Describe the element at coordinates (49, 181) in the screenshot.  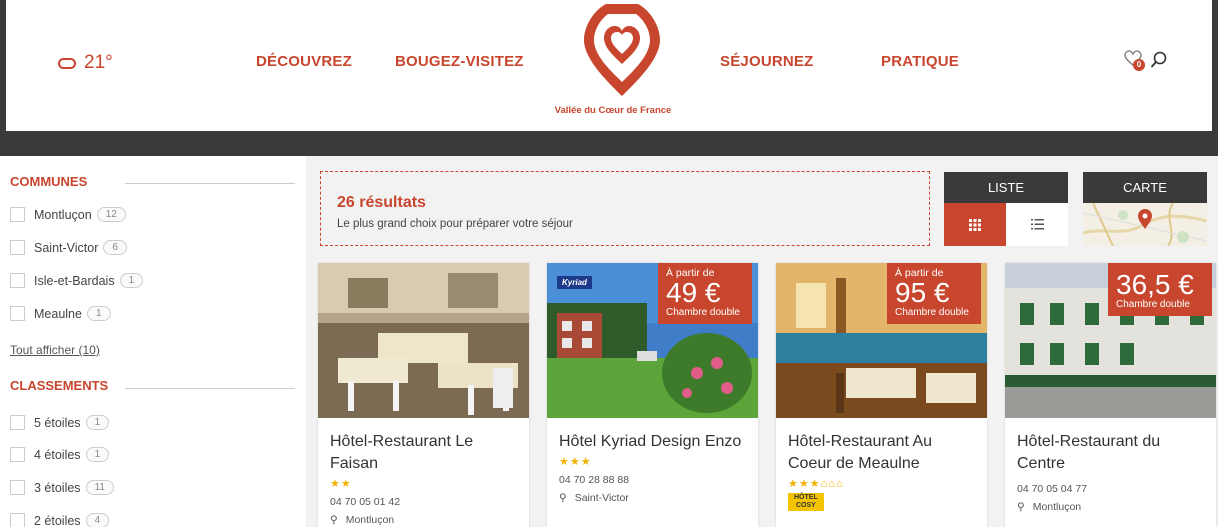
I see `communes-title: COMMUNES` at that location.